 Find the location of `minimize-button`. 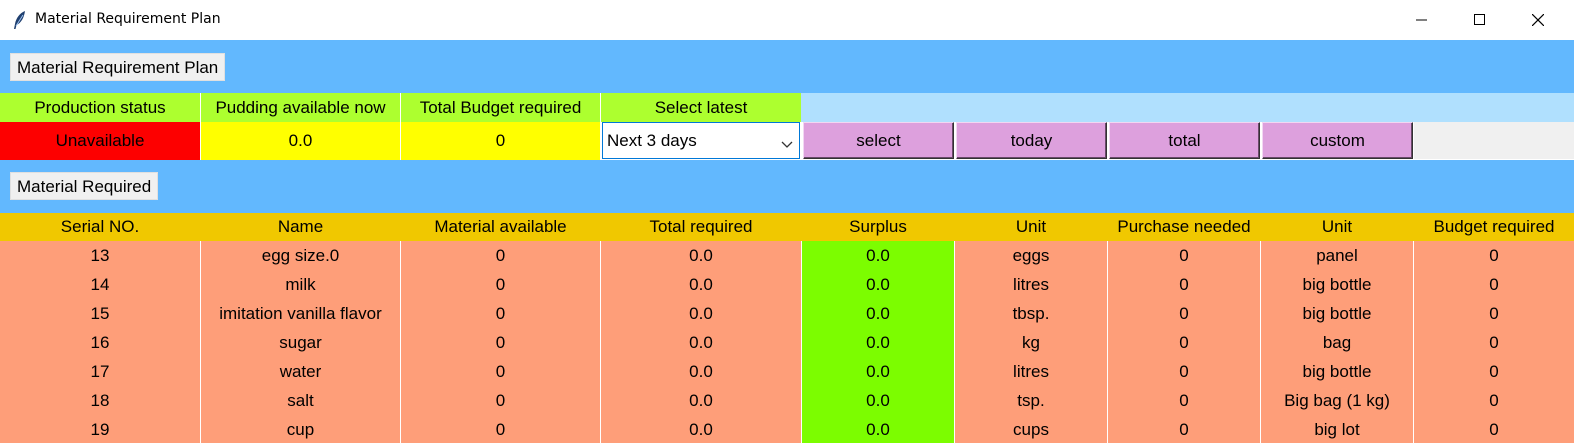

minimize-button is located at coordinates (1422, 20).